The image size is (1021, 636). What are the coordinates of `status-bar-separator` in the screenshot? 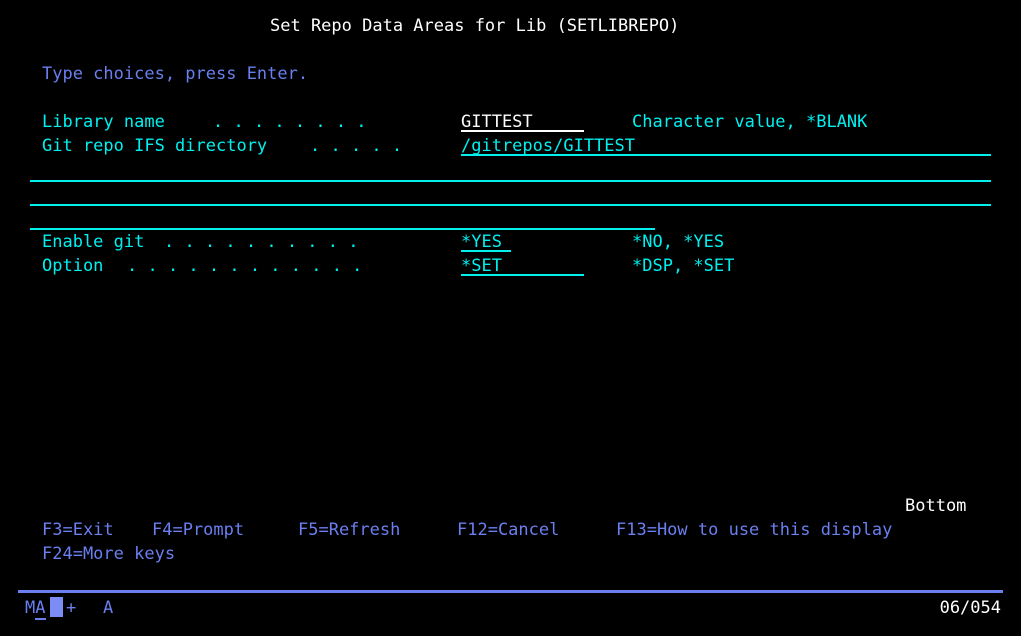 It's located at (510, 591).